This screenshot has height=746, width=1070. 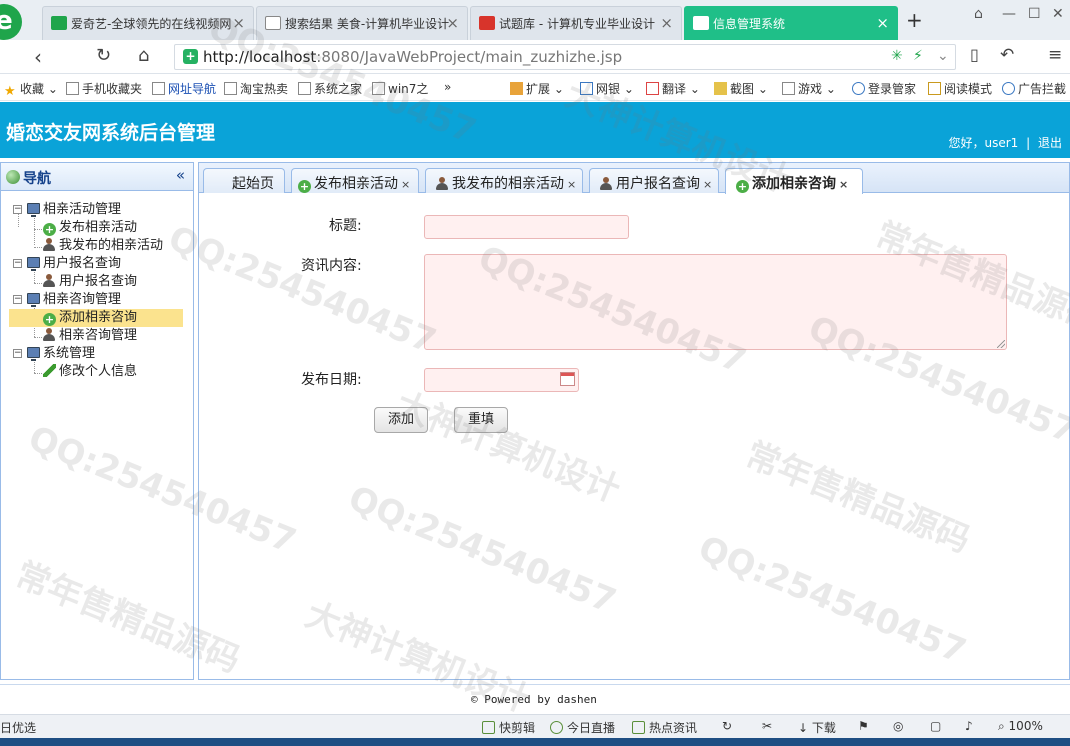 What do you see at coordinates (526, 227) in the screenshot?
I see `title-input` at bounding box center [526, 227].